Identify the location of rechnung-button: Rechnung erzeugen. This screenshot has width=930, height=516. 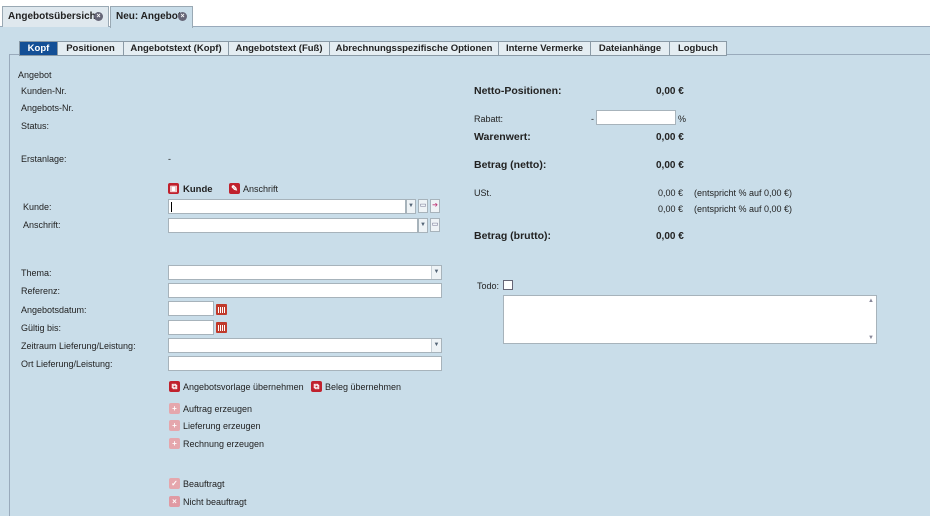
(223, 444).